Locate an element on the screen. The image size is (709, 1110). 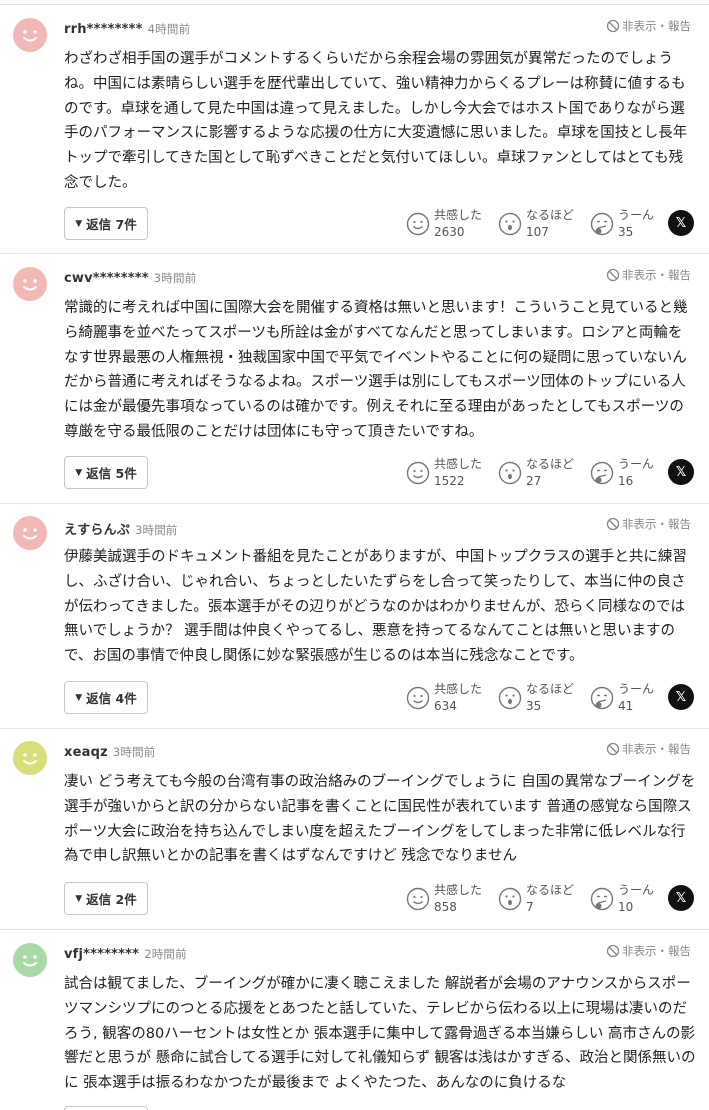
yellow-smiley-avatar is located at coordinates (30, 758).